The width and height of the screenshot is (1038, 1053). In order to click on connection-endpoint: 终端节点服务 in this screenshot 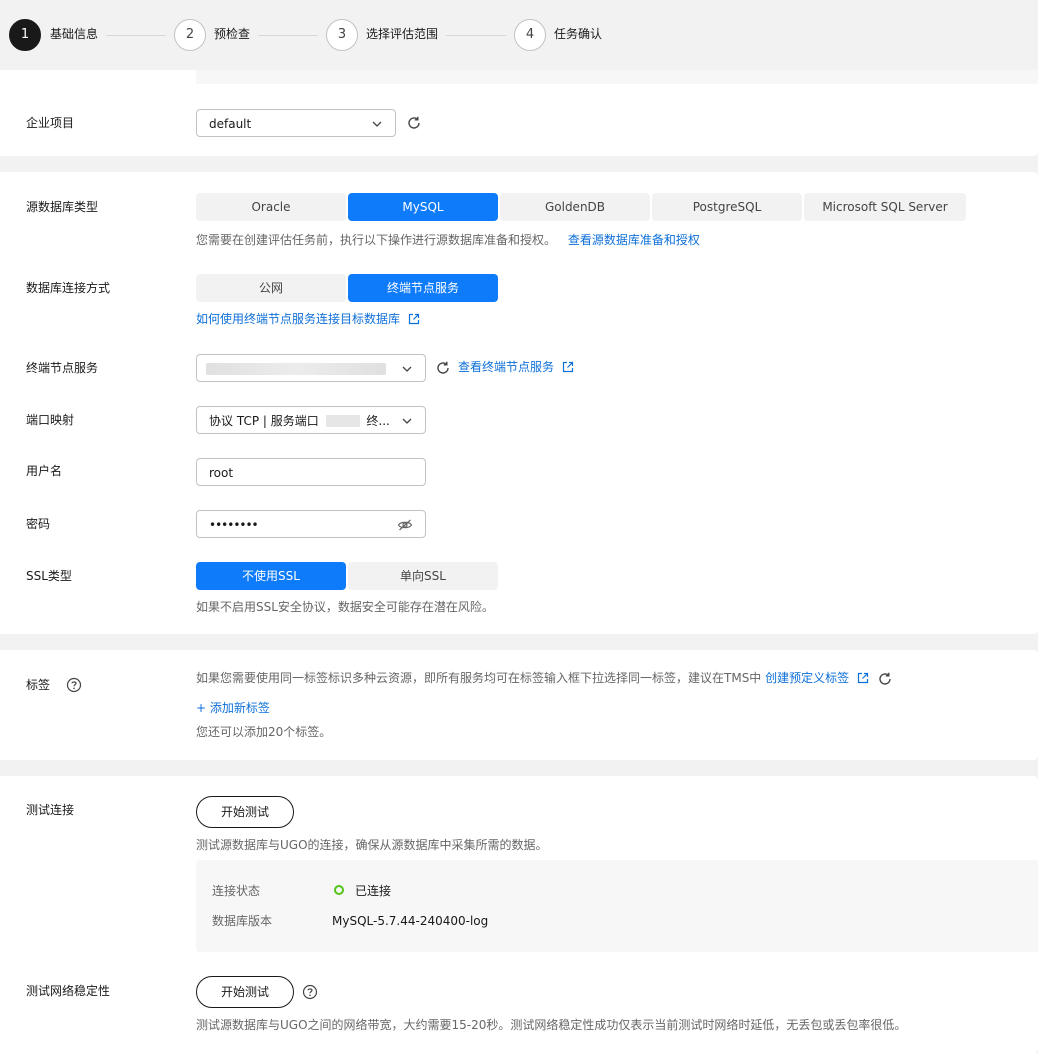, I will do `click(423, 288)`.